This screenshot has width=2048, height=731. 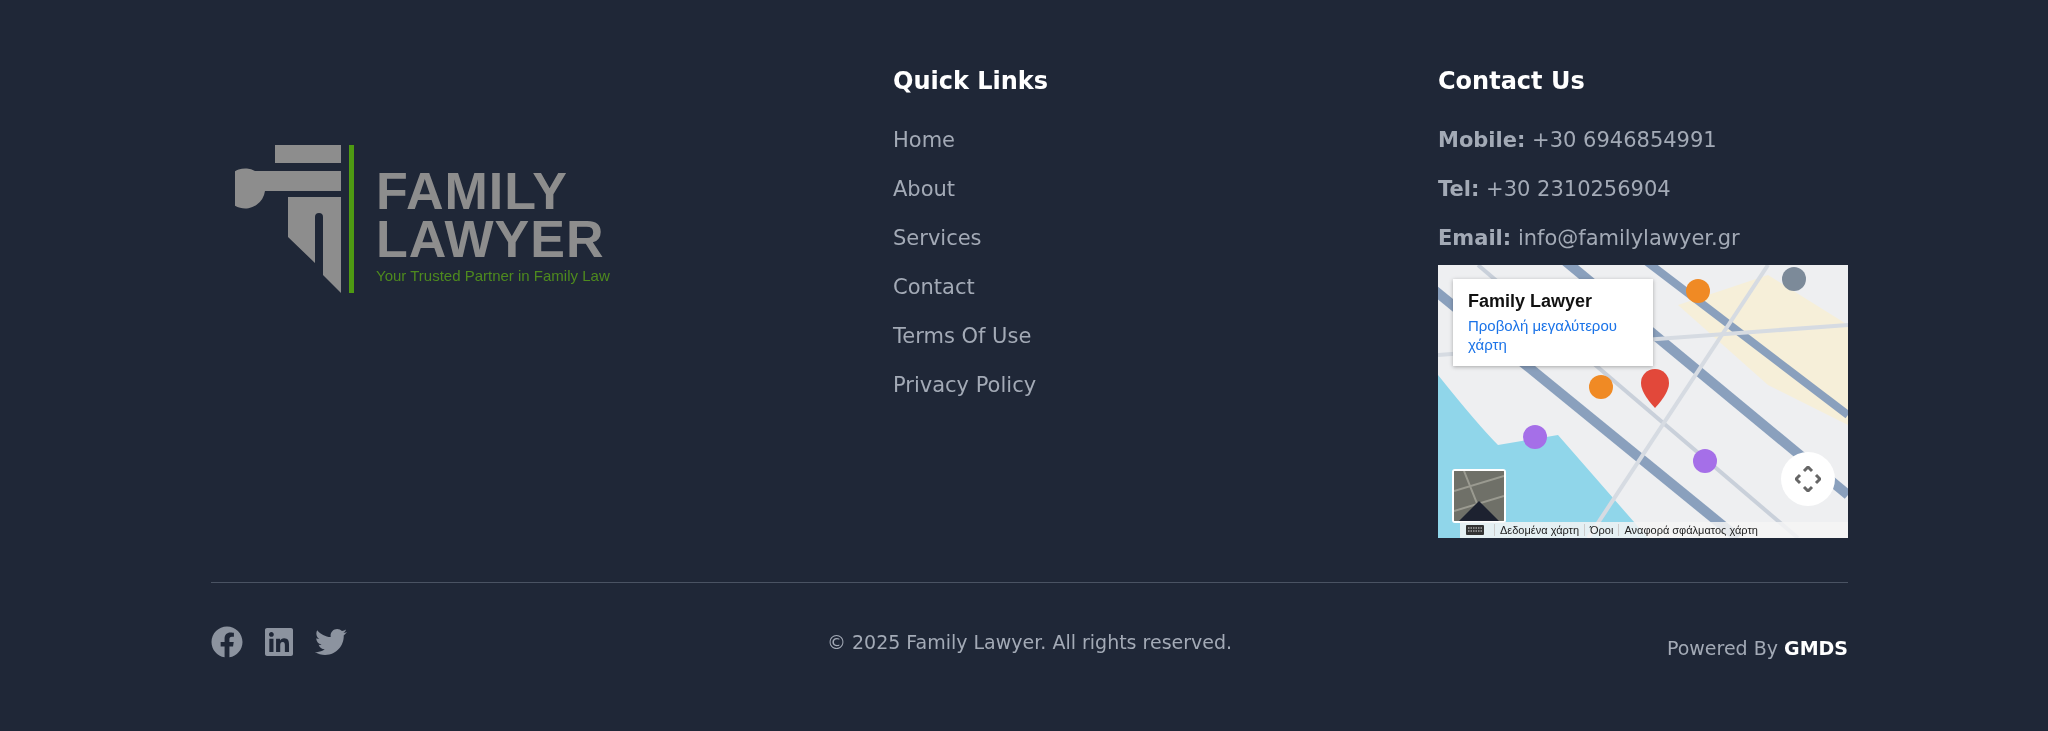 What do you see at coordinates (1475, 530) in the screenshot?
I see `keyboard-icon` at bounding box center [1475, 530].